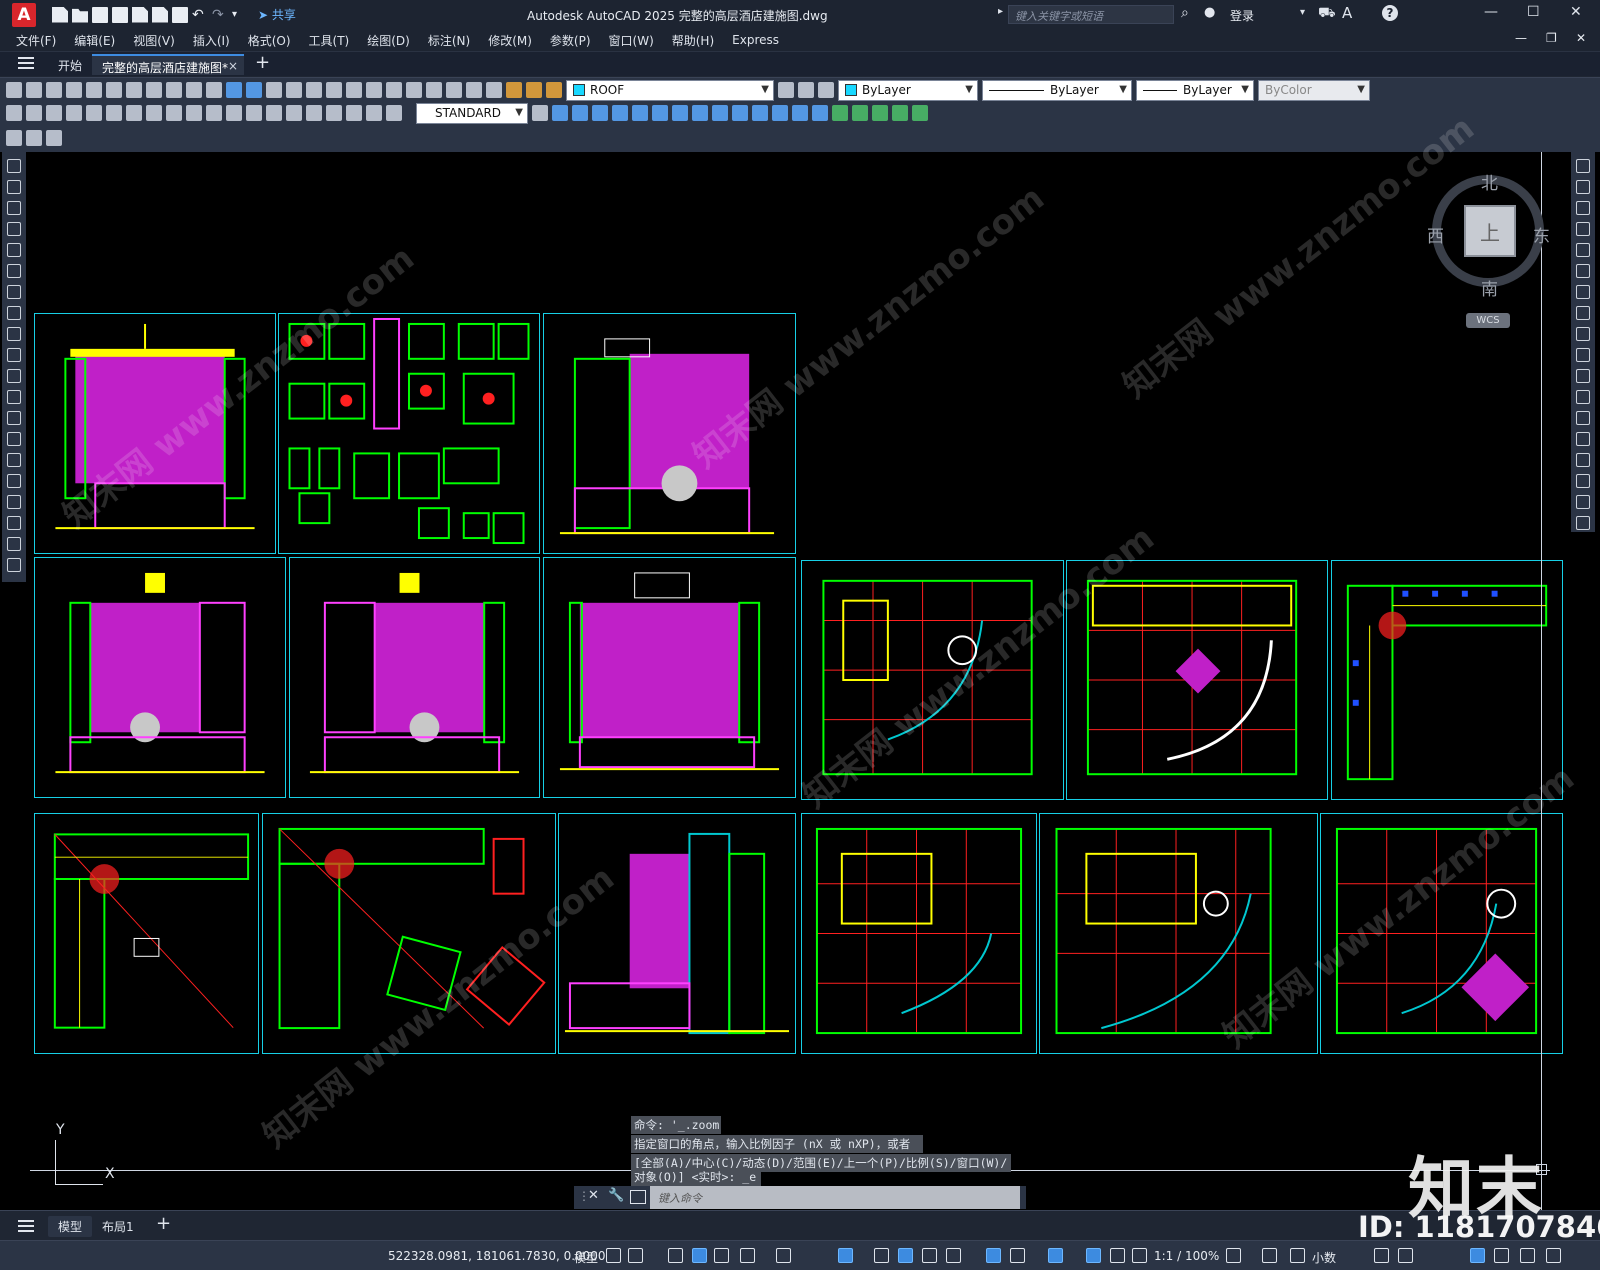  What do you see at coordinates (374, 113) in the screenshot?
I see `dim-text-edit-icon` at bounding box center [374, 113].